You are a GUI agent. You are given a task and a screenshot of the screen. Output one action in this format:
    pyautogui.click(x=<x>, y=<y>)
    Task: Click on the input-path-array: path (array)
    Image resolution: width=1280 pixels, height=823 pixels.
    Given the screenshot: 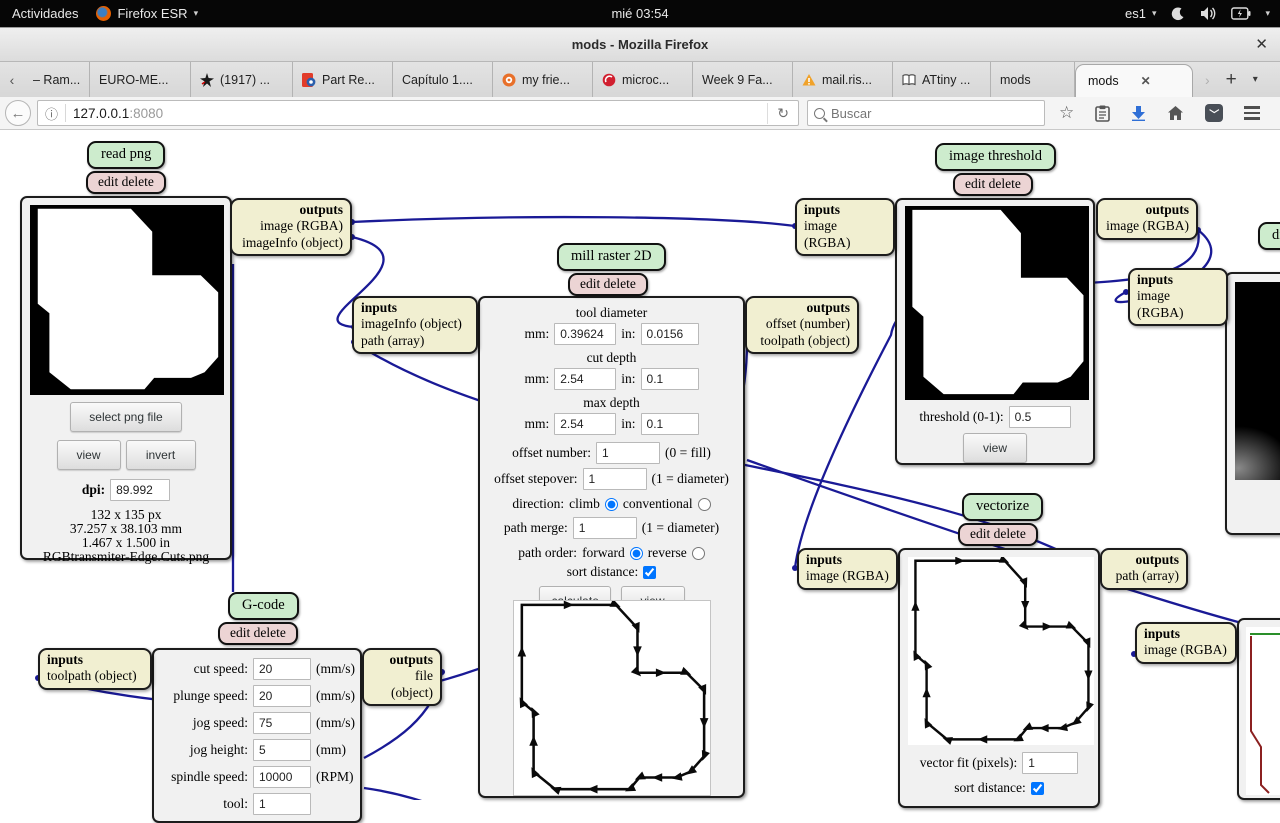 What is the action you would take?
    pyautogui.click(x=415, y=341)
    